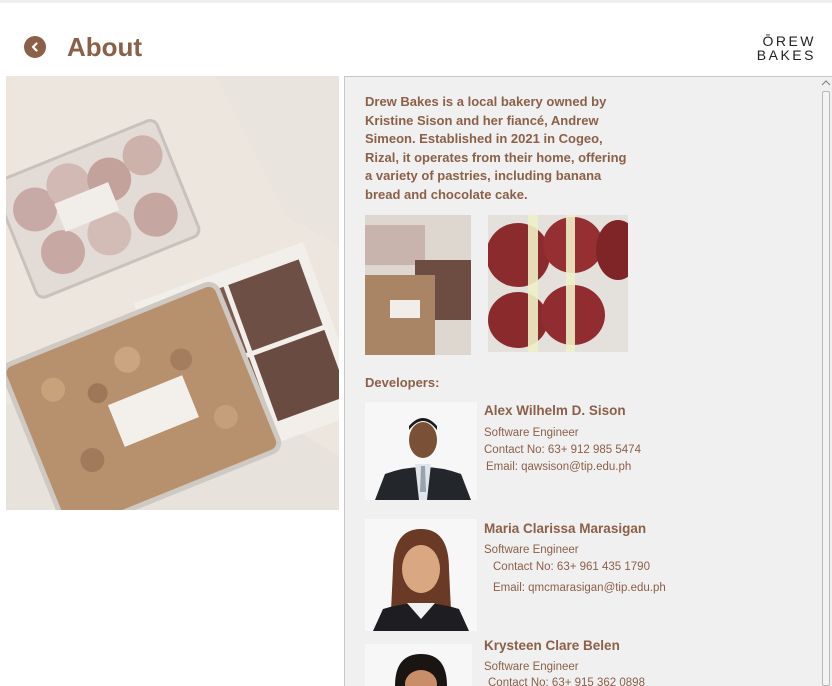  I want to click on back-button, so click(35, 47).